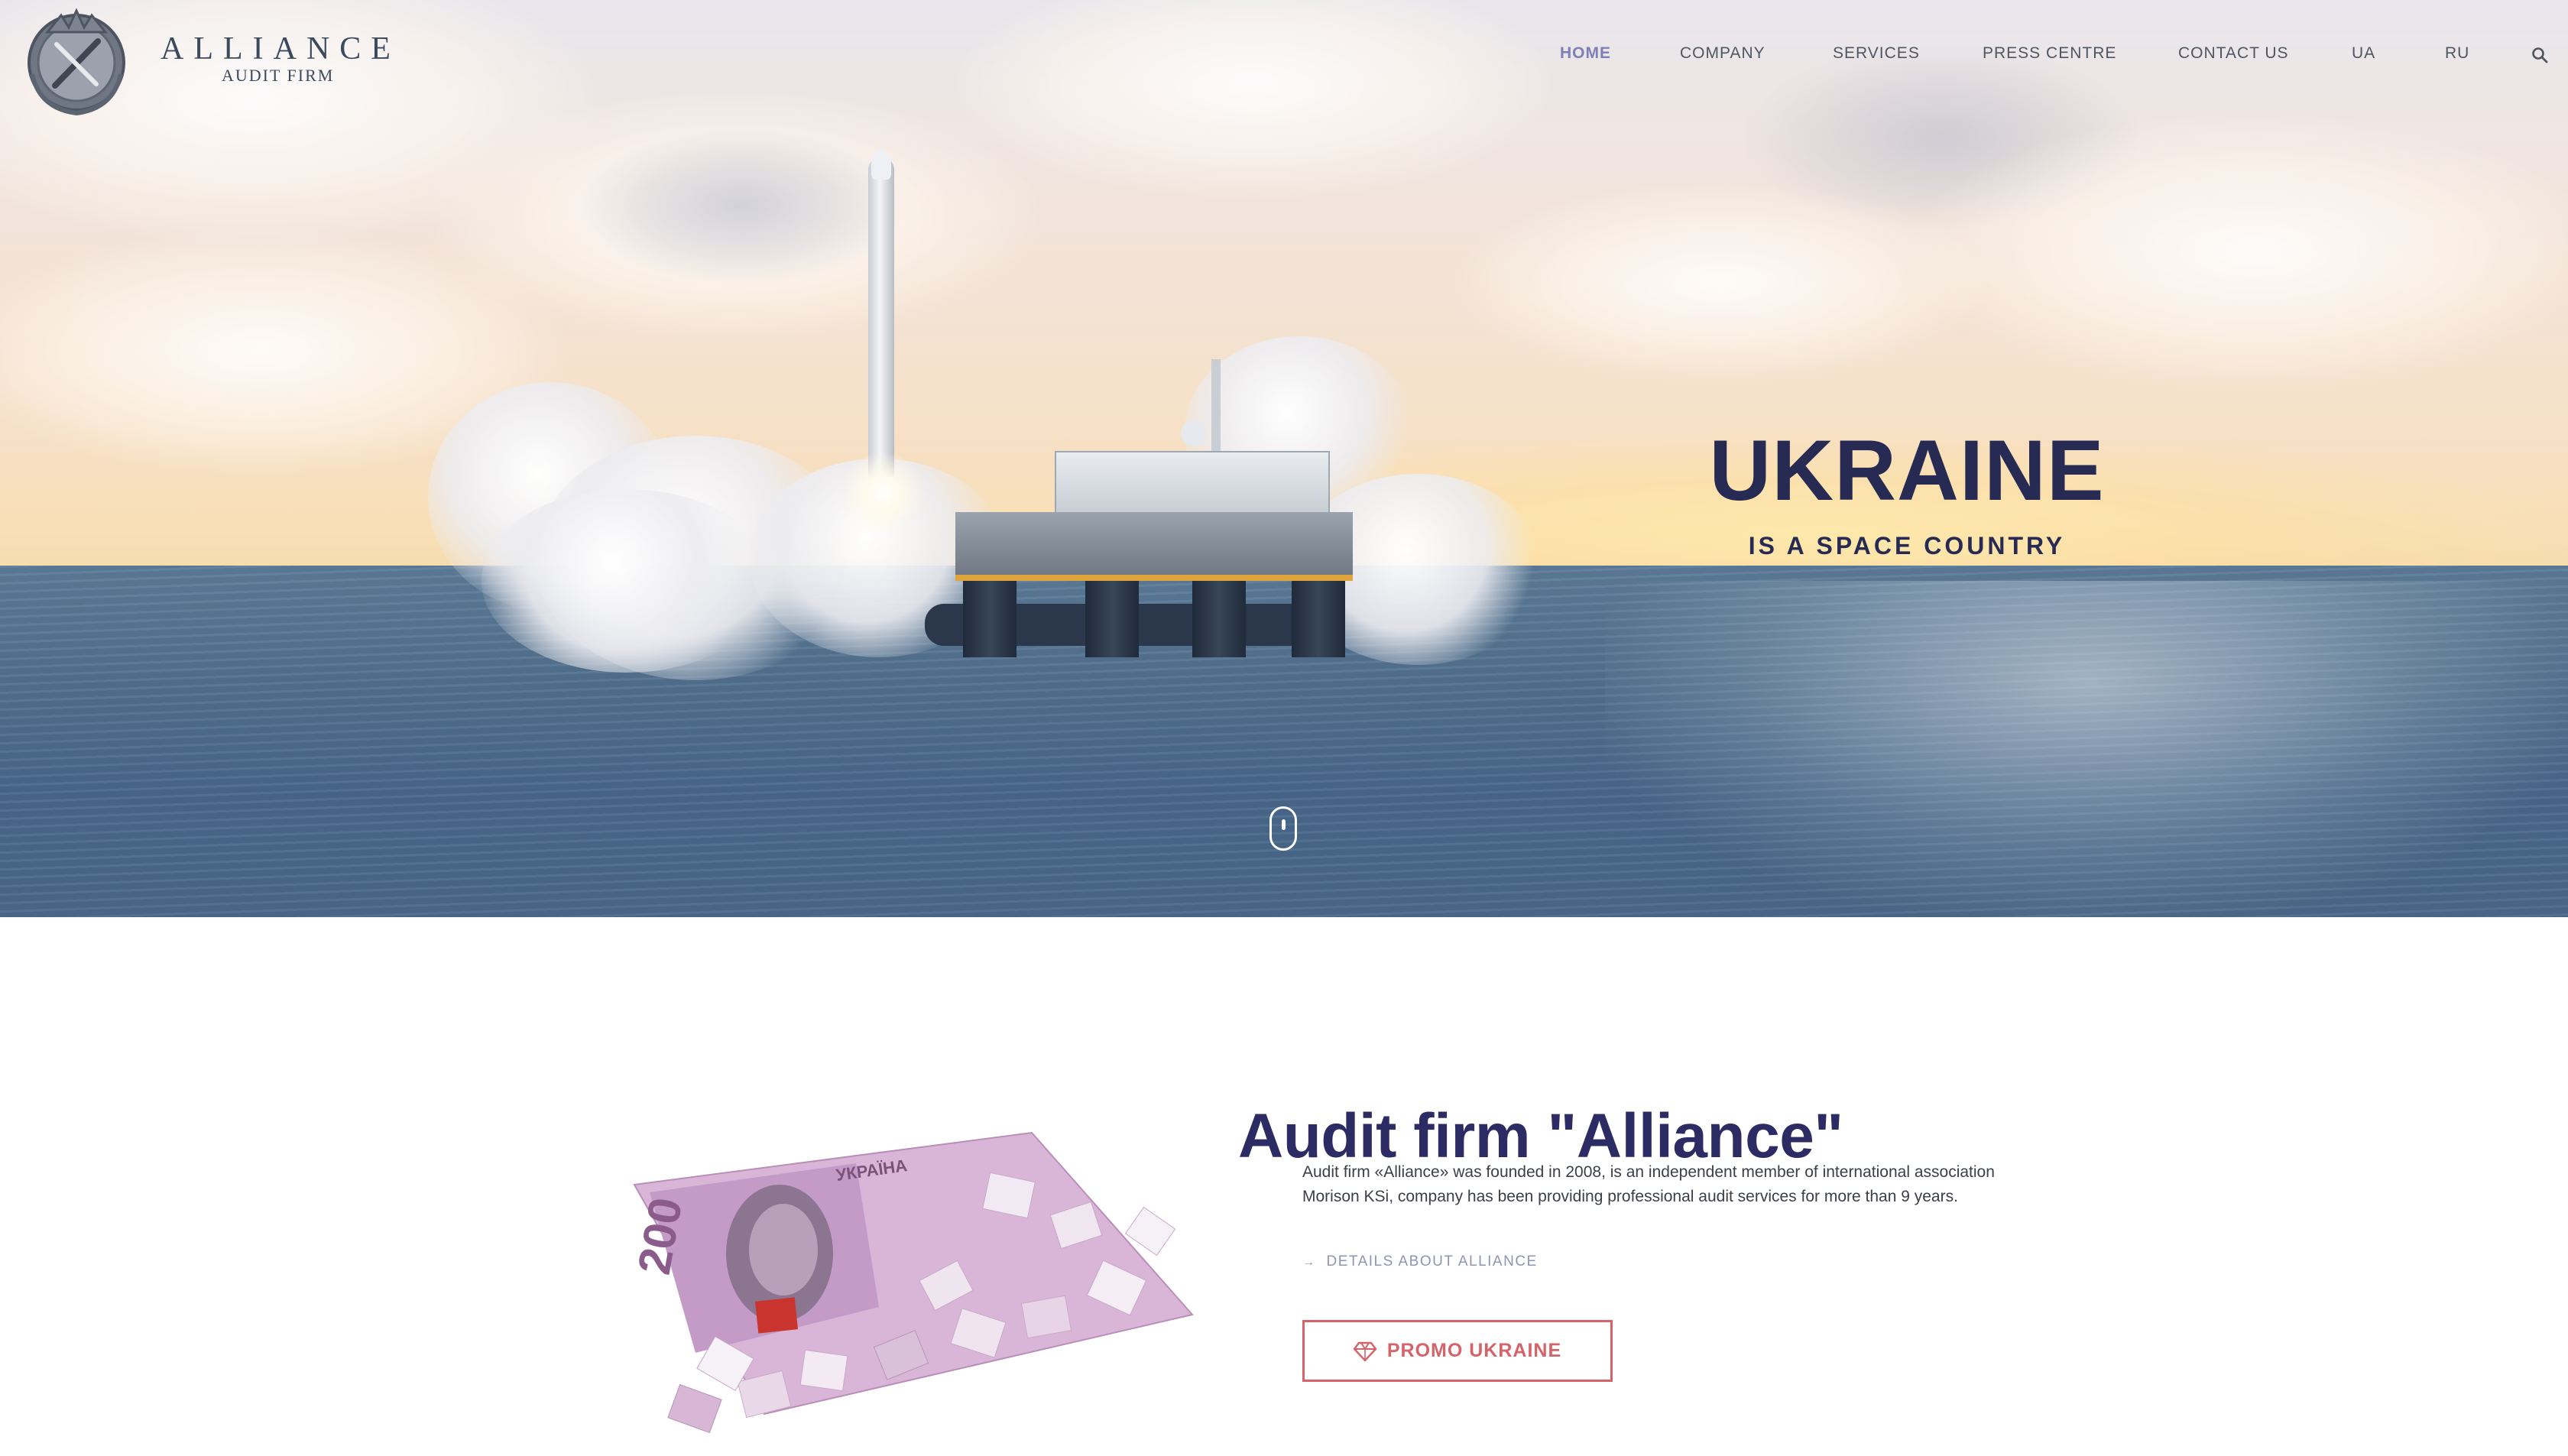 This screenshot has width=2568, height=1456. What do you see at coordinates (1907, 470) in the screenshot?
I see `hero-title: UKRAINE` at bounding box center [1907, 470].